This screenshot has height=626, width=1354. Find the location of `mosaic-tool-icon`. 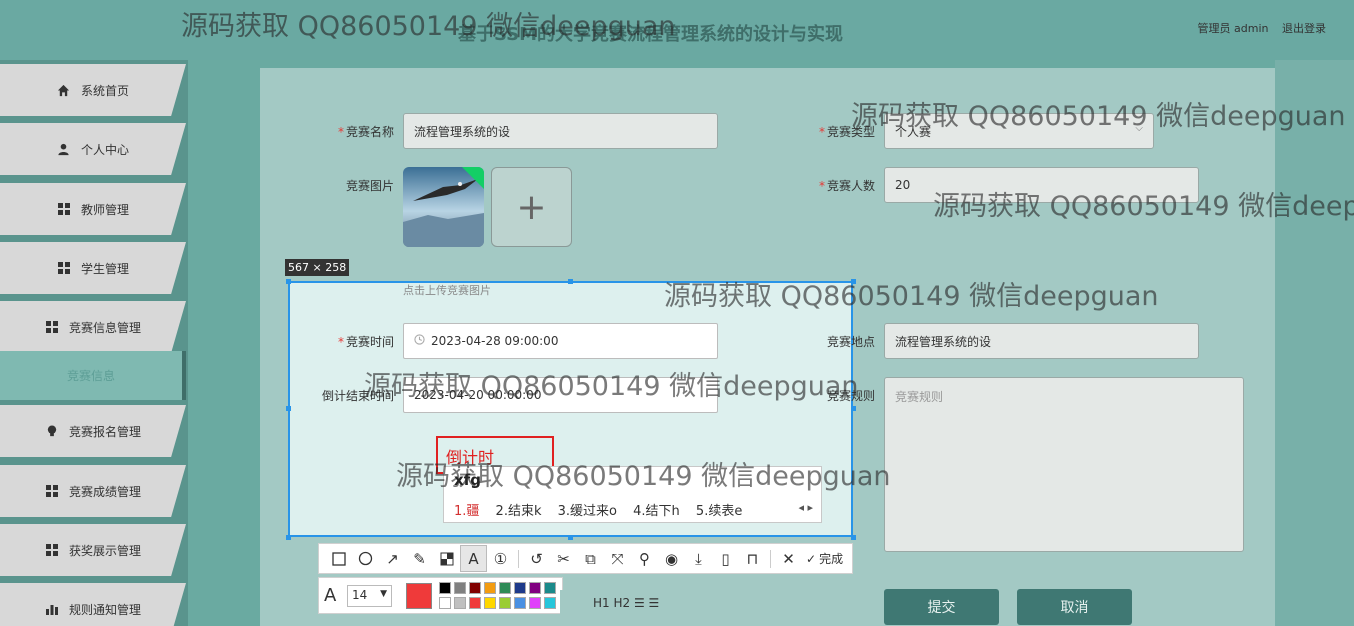

mosaic-tool-icon is located at coordinates (446, 558).